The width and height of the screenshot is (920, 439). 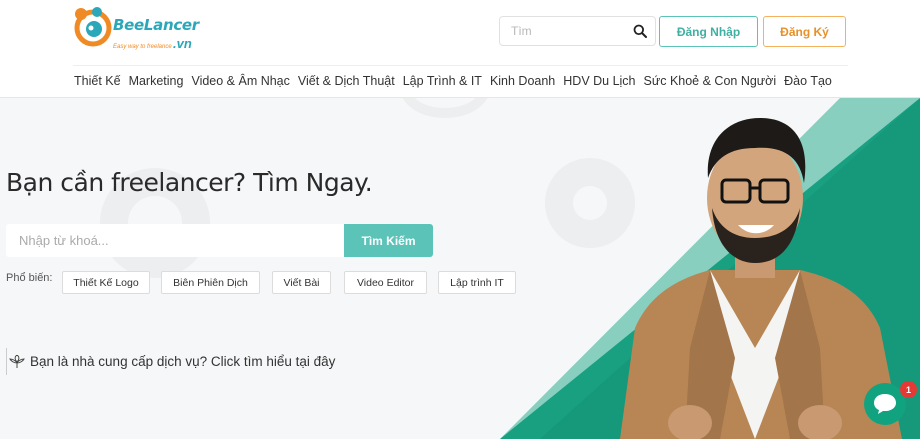 I want to click on nav-item-thiet-ke: Thiết Kế, so click(x=97, y=81).